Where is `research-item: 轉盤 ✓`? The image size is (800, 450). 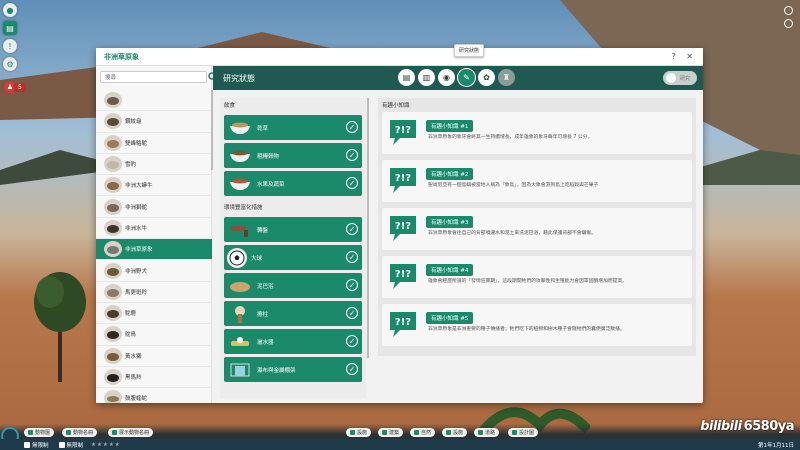 research-item: 轉盤 ✓ is located at coordinates (293, 229).